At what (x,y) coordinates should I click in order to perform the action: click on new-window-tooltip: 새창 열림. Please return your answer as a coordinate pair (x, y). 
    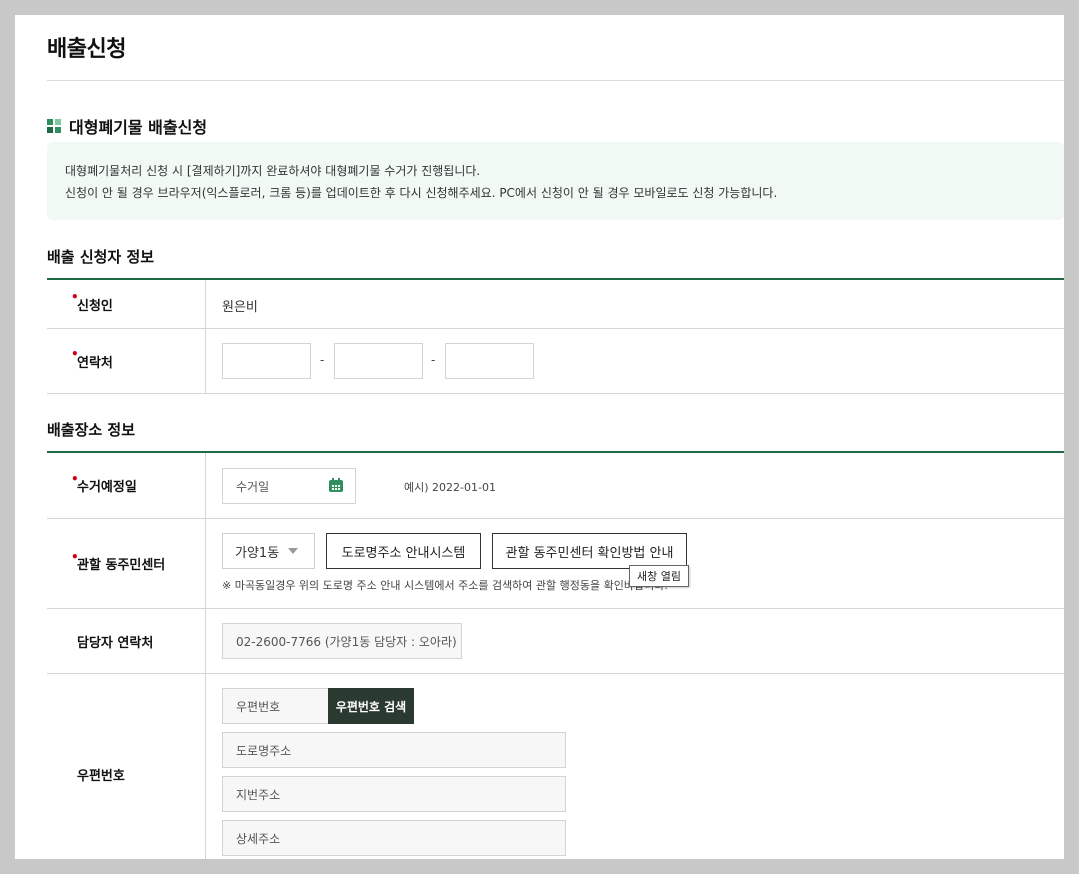
    Looking at the image, I should click on (659, 576).